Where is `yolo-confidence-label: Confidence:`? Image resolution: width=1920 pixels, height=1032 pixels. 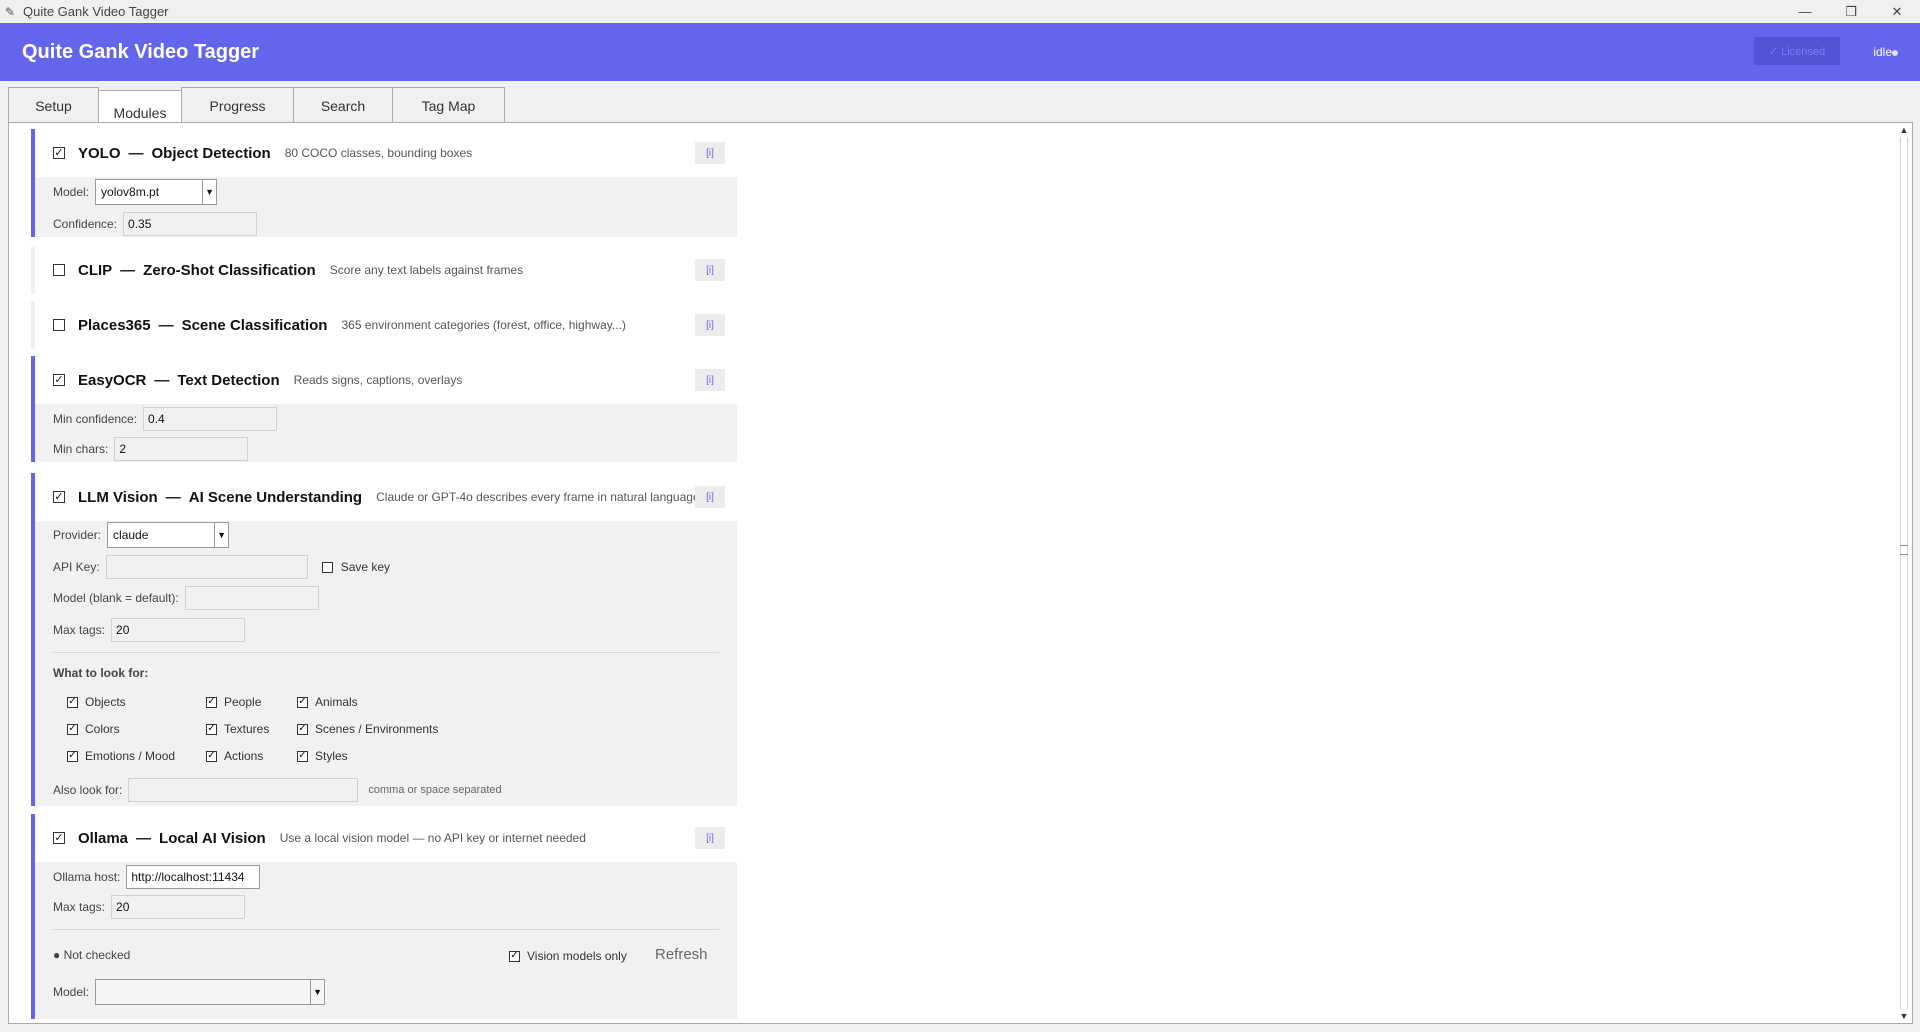 yolo-confidence-label: Confidence: is located at coordinates (85, 224).